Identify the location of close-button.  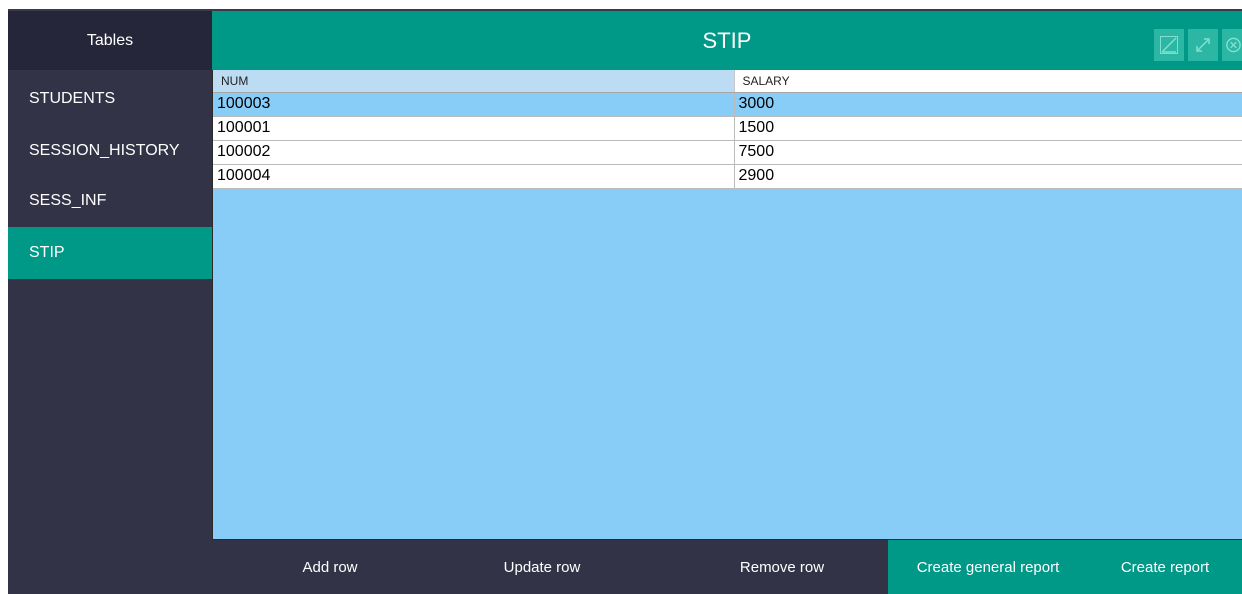
(1232, 45).